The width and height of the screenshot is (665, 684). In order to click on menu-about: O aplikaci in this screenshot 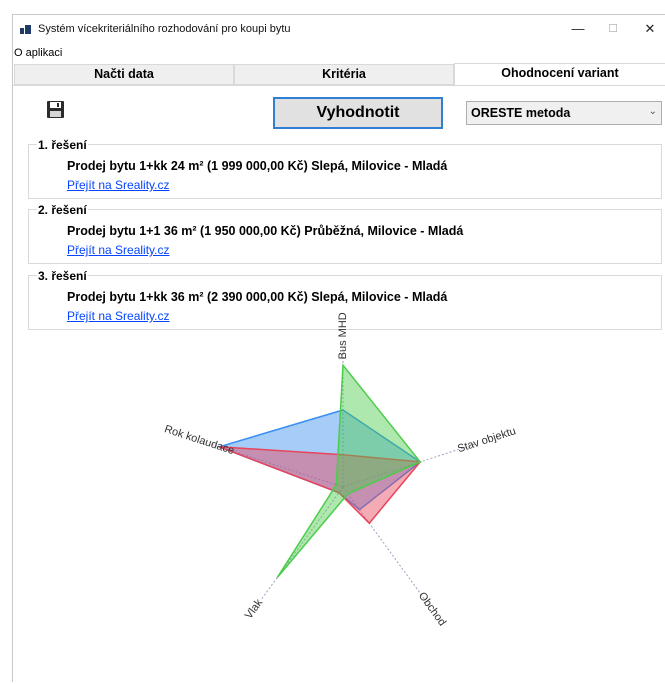, I will do `click(38, 53)`.